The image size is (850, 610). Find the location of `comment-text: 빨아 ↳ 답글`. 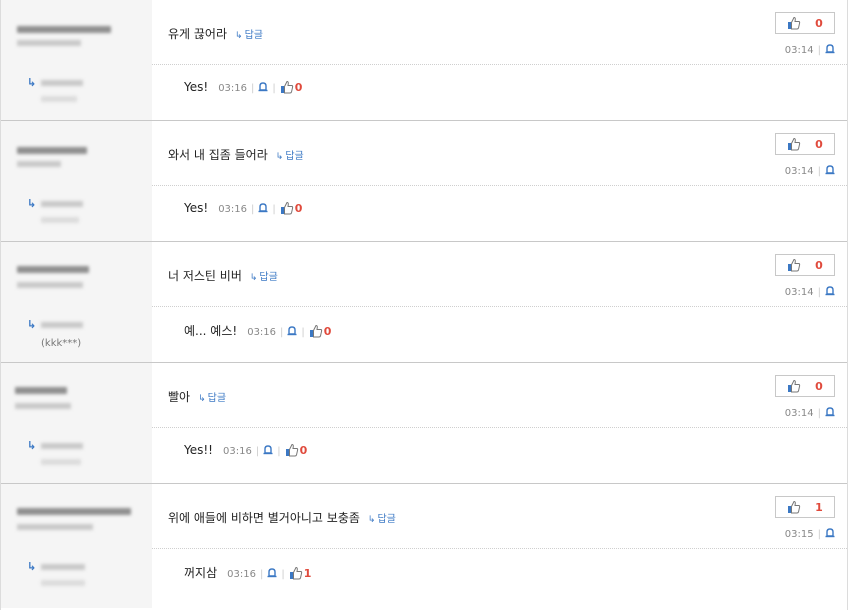

comment-text: 빨아 ↳ 답글 is located at coordinates (197, 397).